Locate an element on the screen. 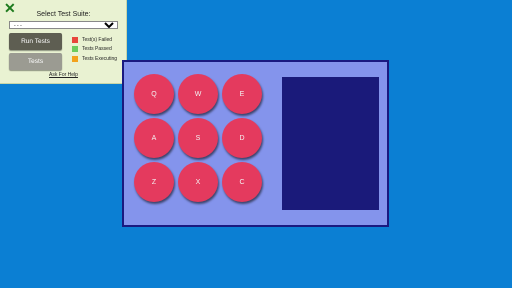  ask-for-help-link: Ask For Help is located at coordinates (63, 75).